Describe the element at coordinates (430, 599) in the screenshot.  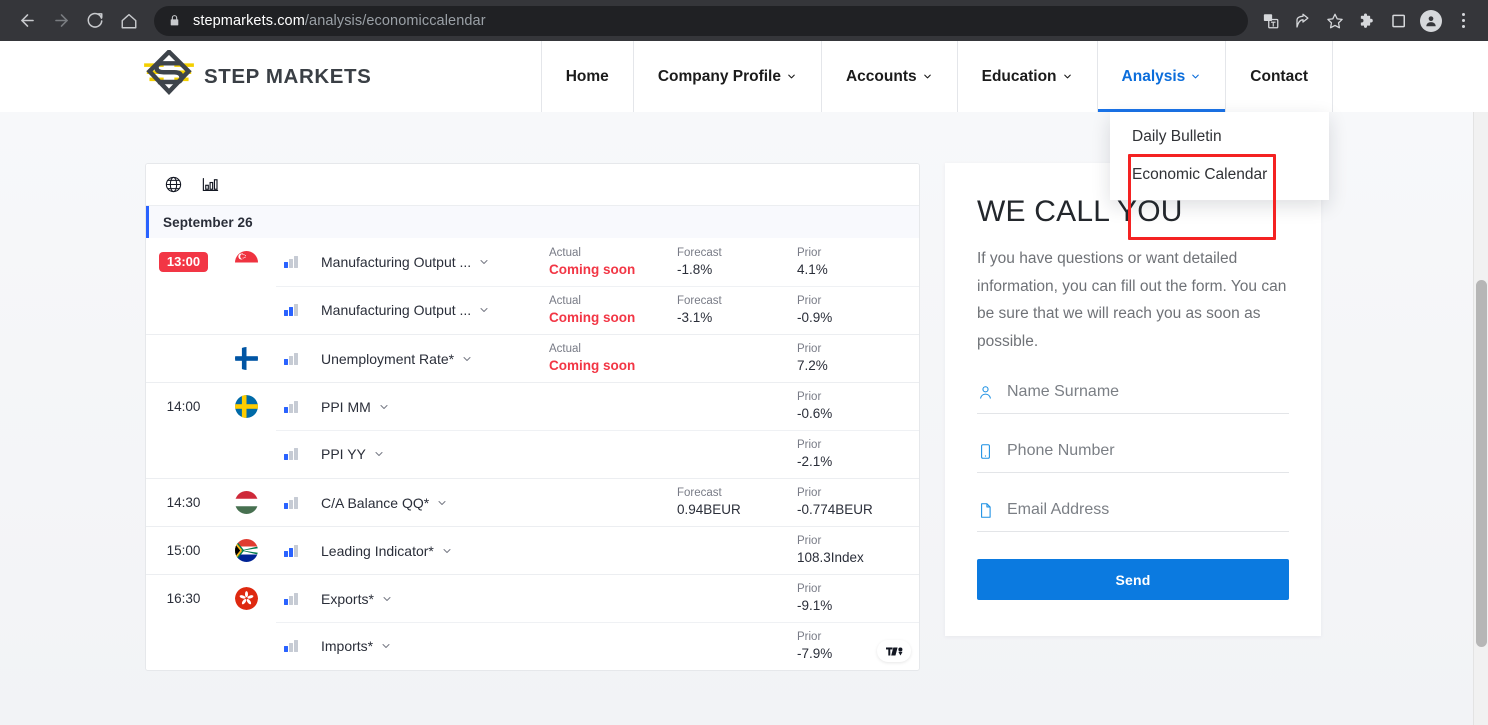
I see `event-name-cell: Exports*` at that location.